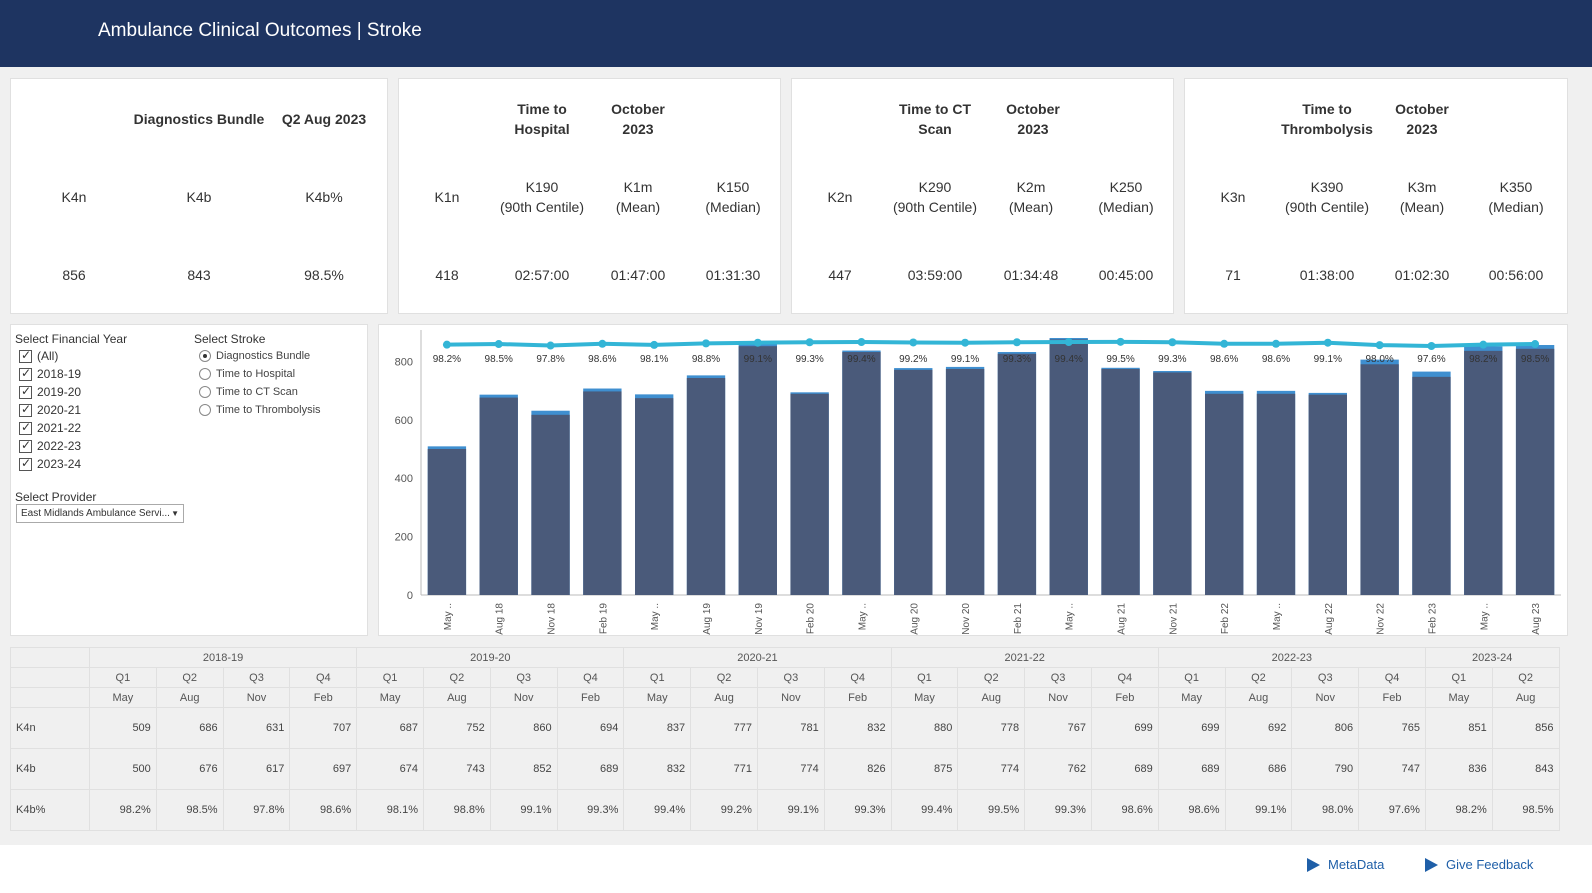 The width and height of the screenshot is (1592, 893). I want to click on year-option-label: 2019-20, so click(59, 392).